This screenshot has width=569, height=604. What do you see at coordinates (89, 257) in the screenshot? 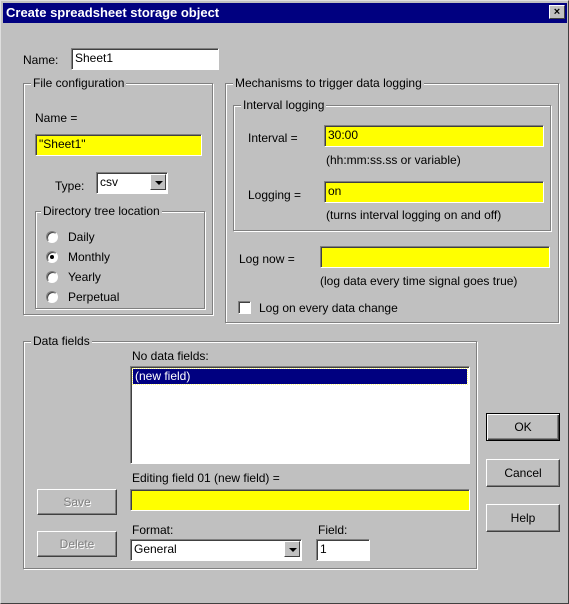
I see `radio-monthly-label: Monthly` at bounding box center [89, 257].